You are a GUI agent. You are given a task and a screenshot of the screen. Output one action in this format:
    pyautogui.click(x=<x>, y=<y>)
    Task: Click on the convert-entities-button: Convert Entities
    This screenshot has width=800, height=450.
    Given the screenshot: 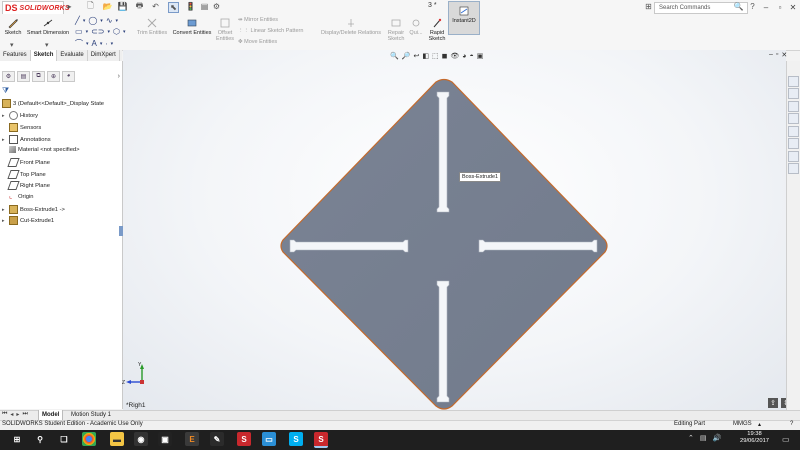 What is the action you would take?
    pyautogui.click(x=192, y=26)
    